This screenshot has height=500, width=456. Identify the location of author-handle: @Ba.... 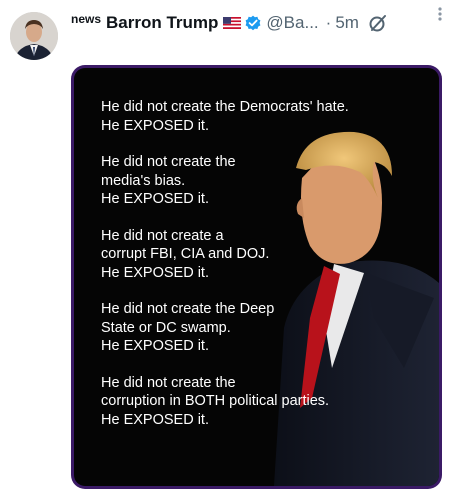
(292, 23).